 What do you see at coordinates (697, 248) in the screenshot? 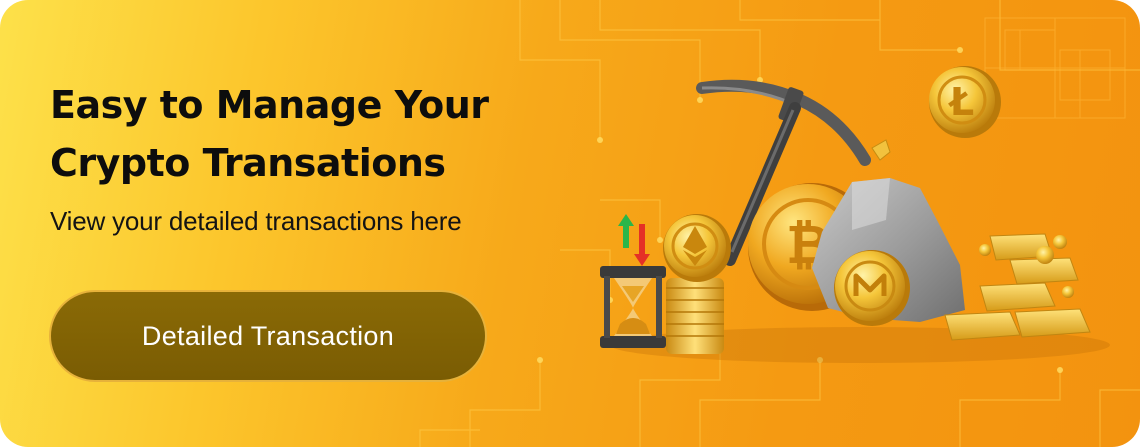
I see `ethereum-icon` at bounding box center [697, 248].